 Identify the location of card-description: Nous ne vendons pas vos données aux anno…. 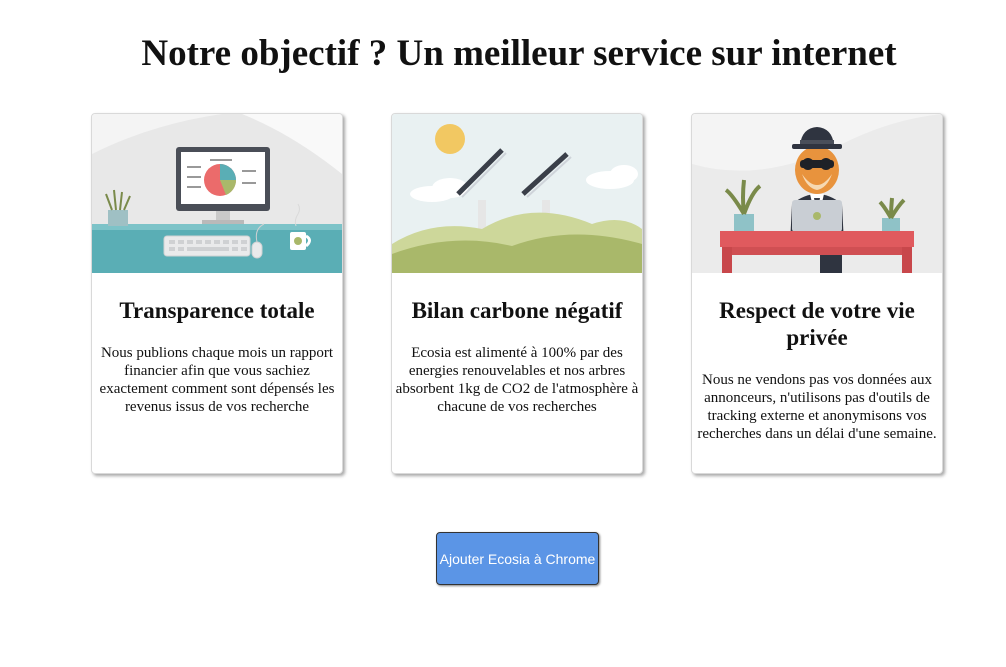
(817, 407).